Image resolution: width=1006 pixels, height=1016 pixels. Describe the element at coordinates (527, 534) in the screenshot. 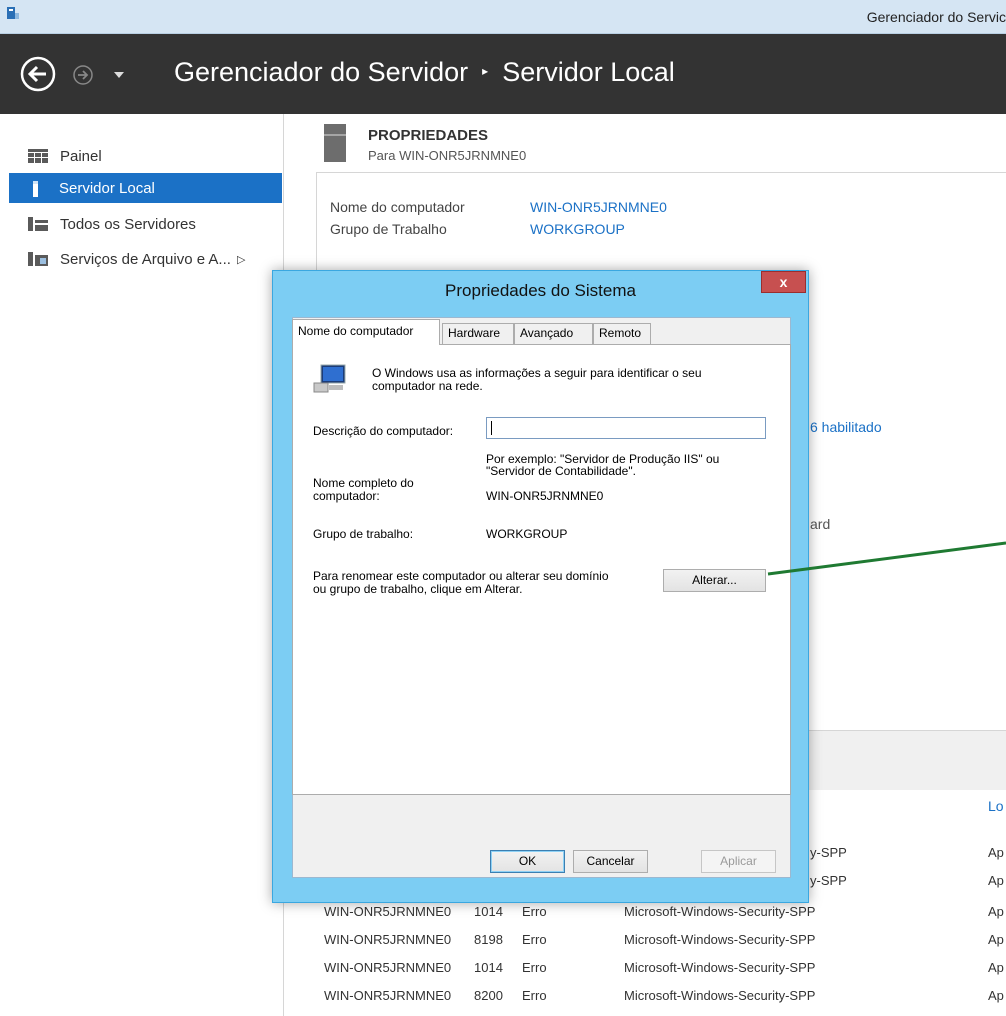

I see `workgroup-value: WORKGROUP` at that location.